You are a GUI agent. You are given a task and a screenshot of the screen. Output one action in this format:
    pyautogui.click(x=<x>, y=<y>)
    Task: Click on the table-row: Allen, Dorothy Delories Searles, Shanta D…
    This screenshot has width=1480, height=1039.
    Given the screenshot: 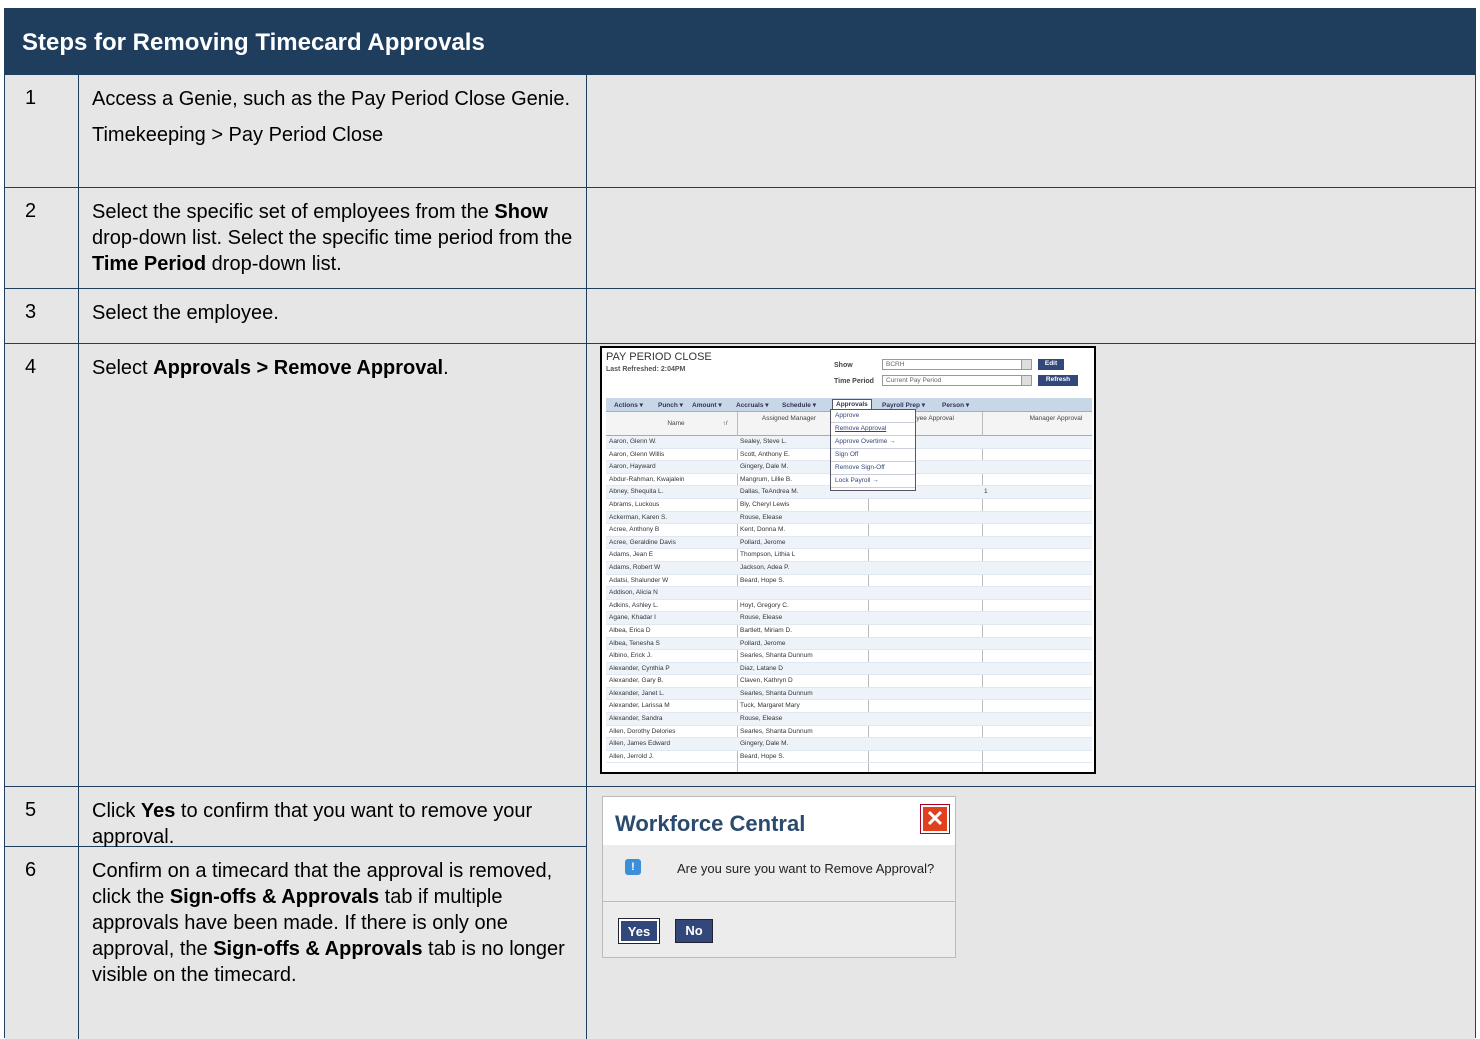 What is the action you would take?
    pyautogui.click(x=849, y=732)
    